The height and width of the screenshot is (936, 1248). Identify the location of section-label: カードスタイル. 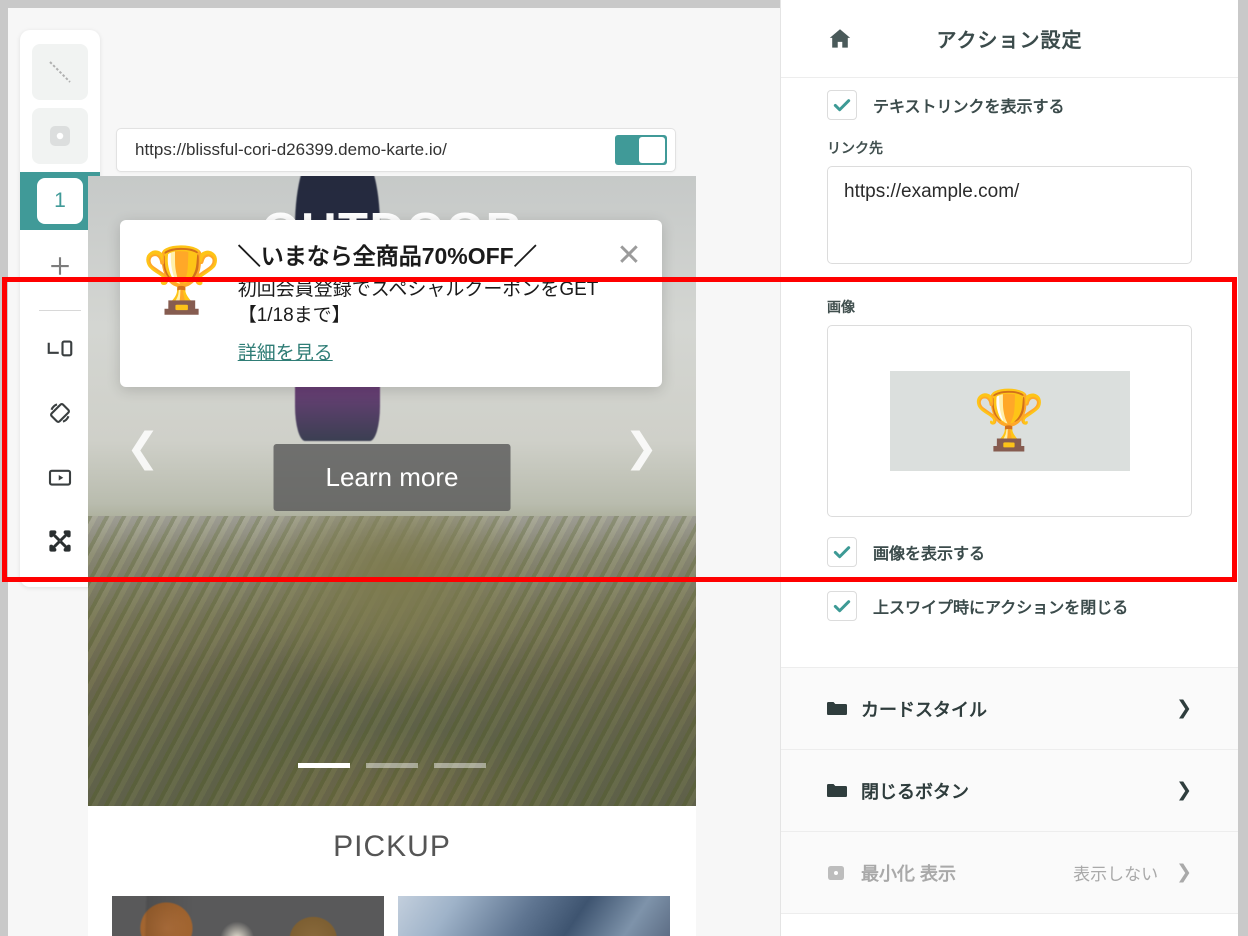
(924, 709).